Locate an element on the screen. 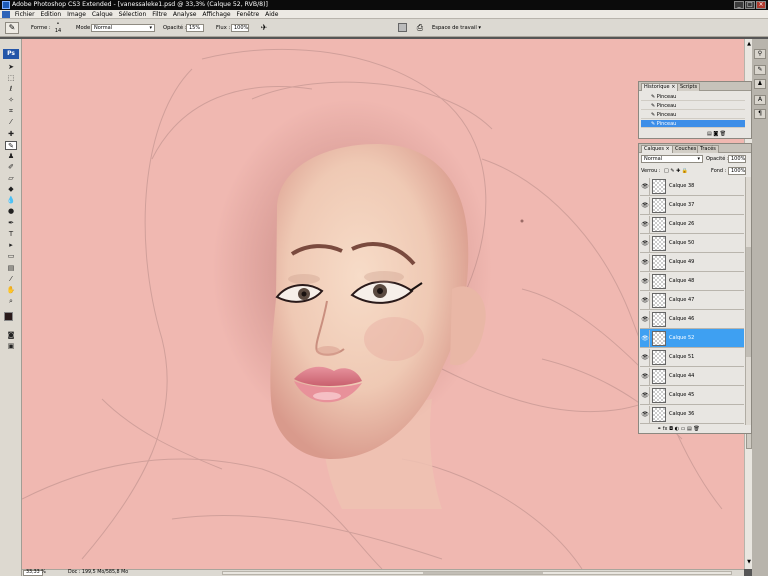 Image resolution: width=768 pixels, height=576 pixels. menu-calque: Calque is located at coordinates (102, 14).